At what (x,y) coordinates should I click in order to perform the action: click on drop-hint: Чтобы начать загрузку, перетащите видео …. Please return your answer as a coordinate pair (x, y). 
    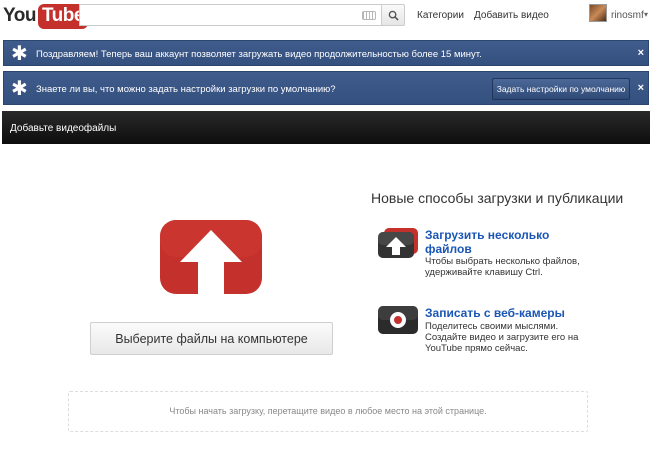
    Looking at the image, I should click on (328, 411).